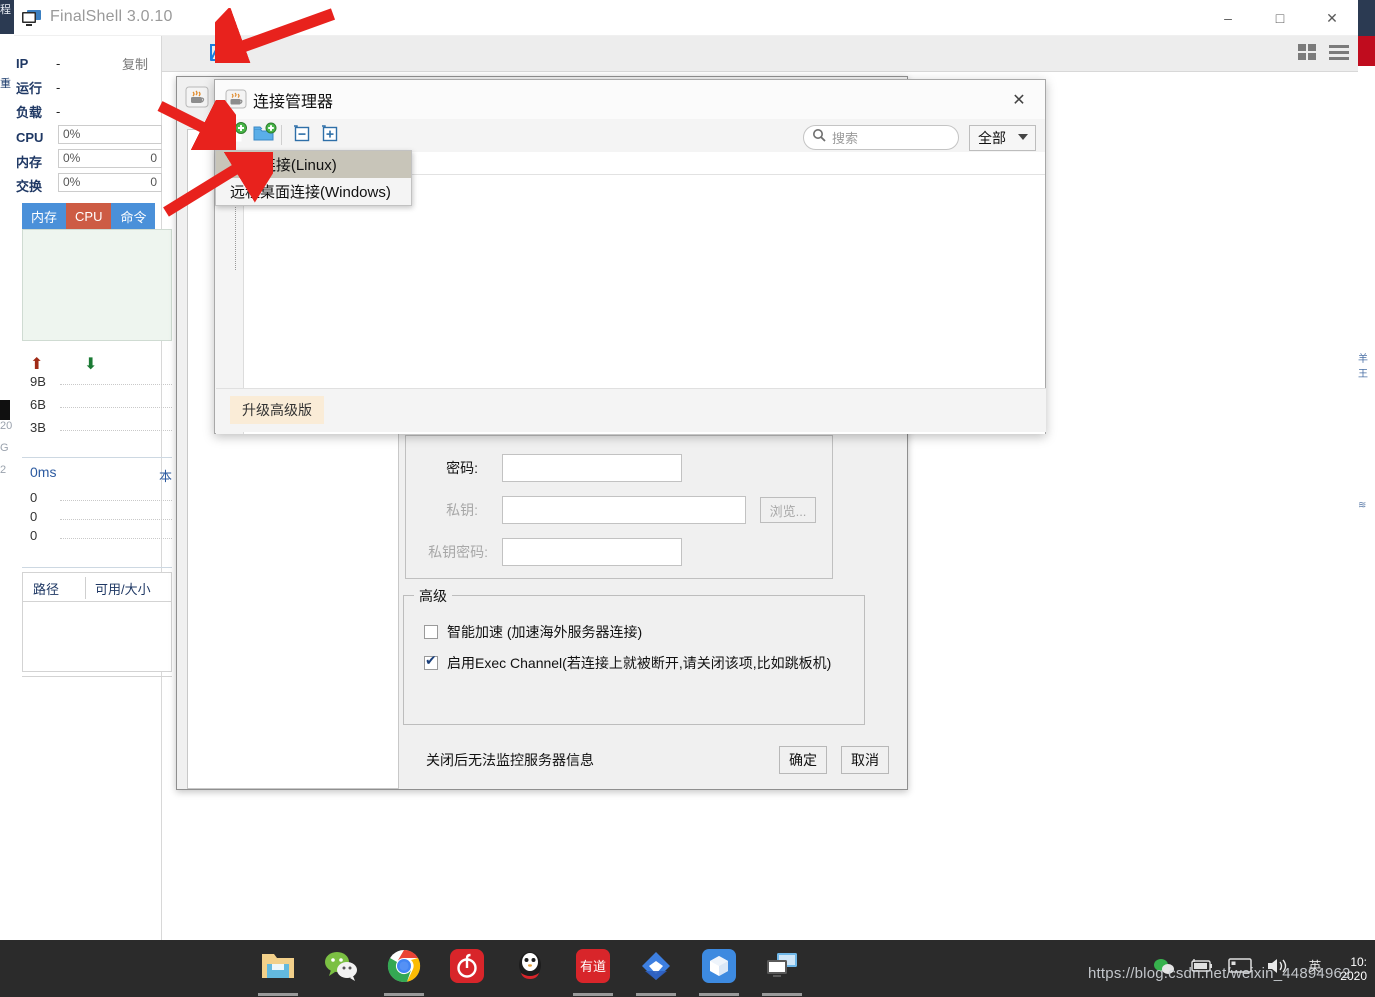 This screenshot has width=1375, height=997. What do you see at coordinates (1002, 138) in the screenshot?
I see `filter-dropdown: 全部` at bounding box center [1002, 138].